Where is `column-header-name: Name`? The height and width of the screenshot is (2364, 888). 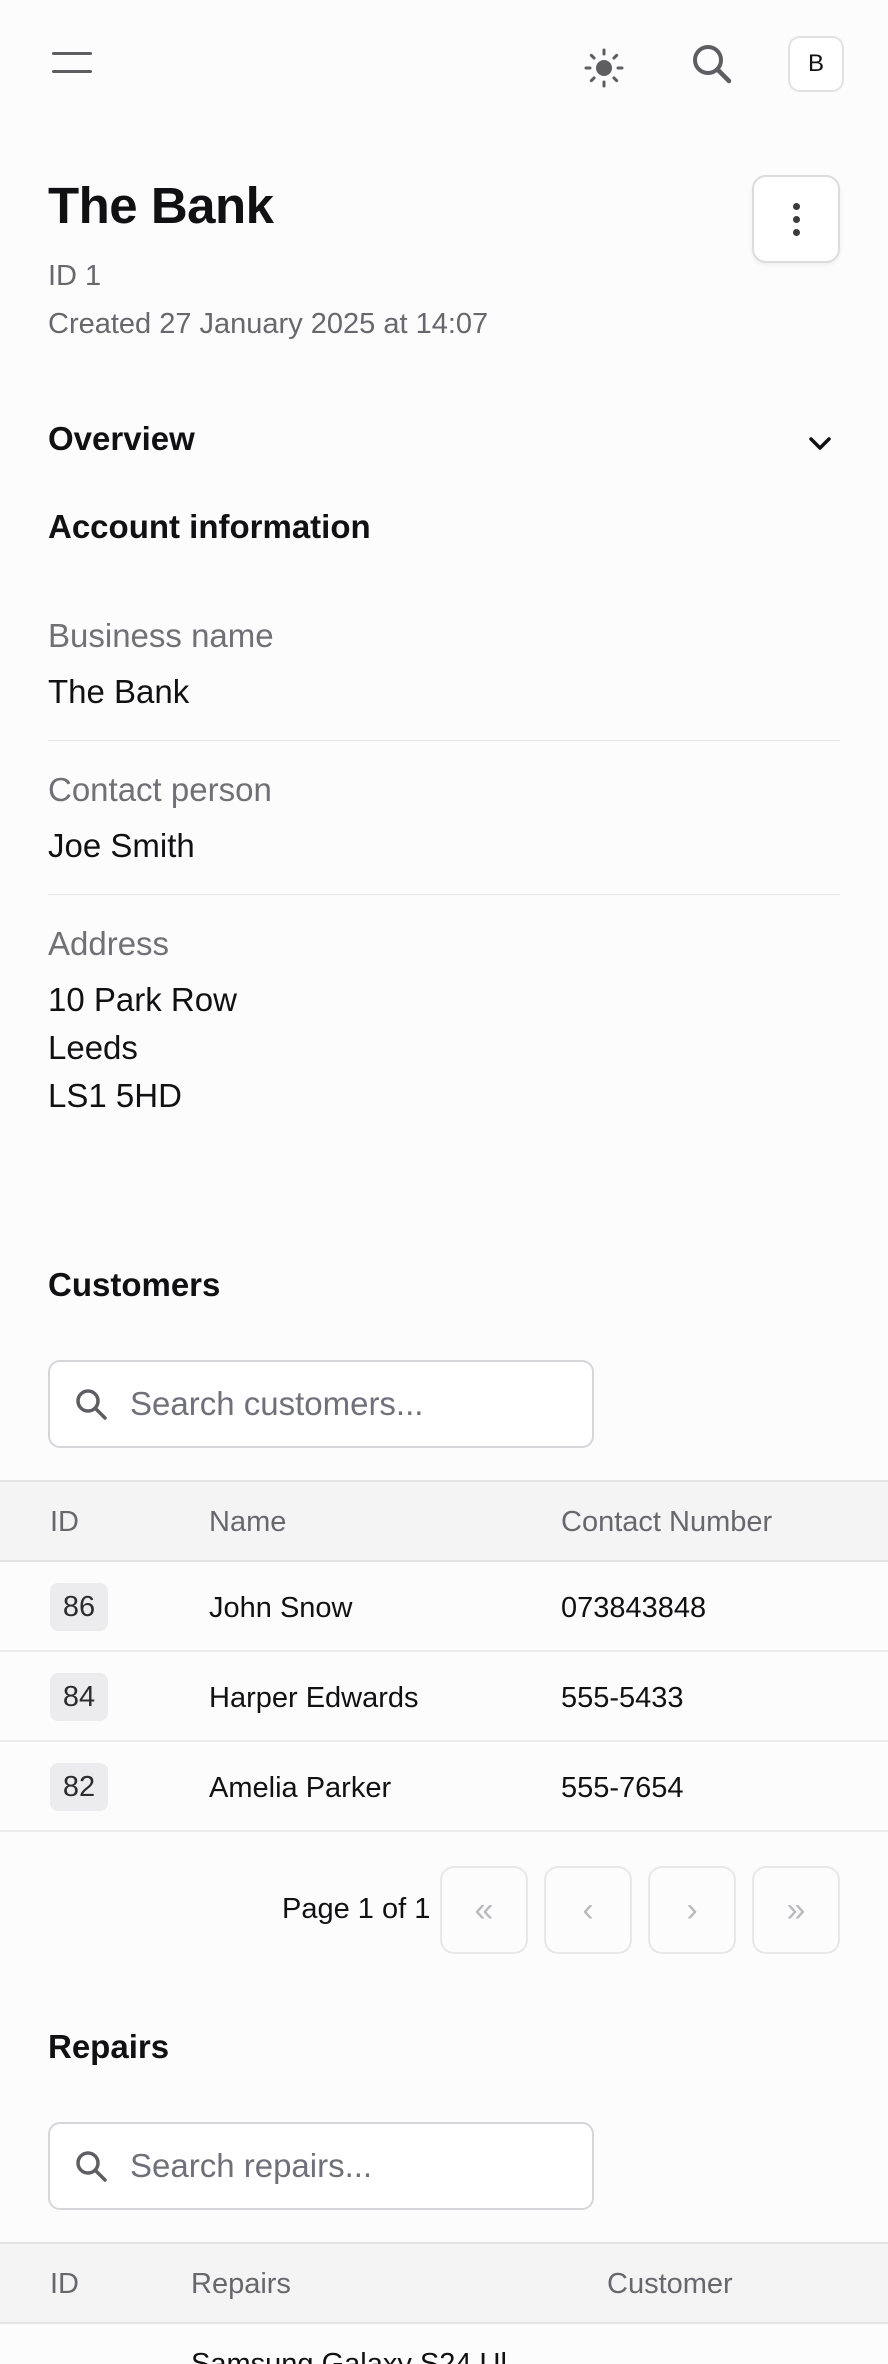 column-header-name: Name is located at coordinates (247, 1522).